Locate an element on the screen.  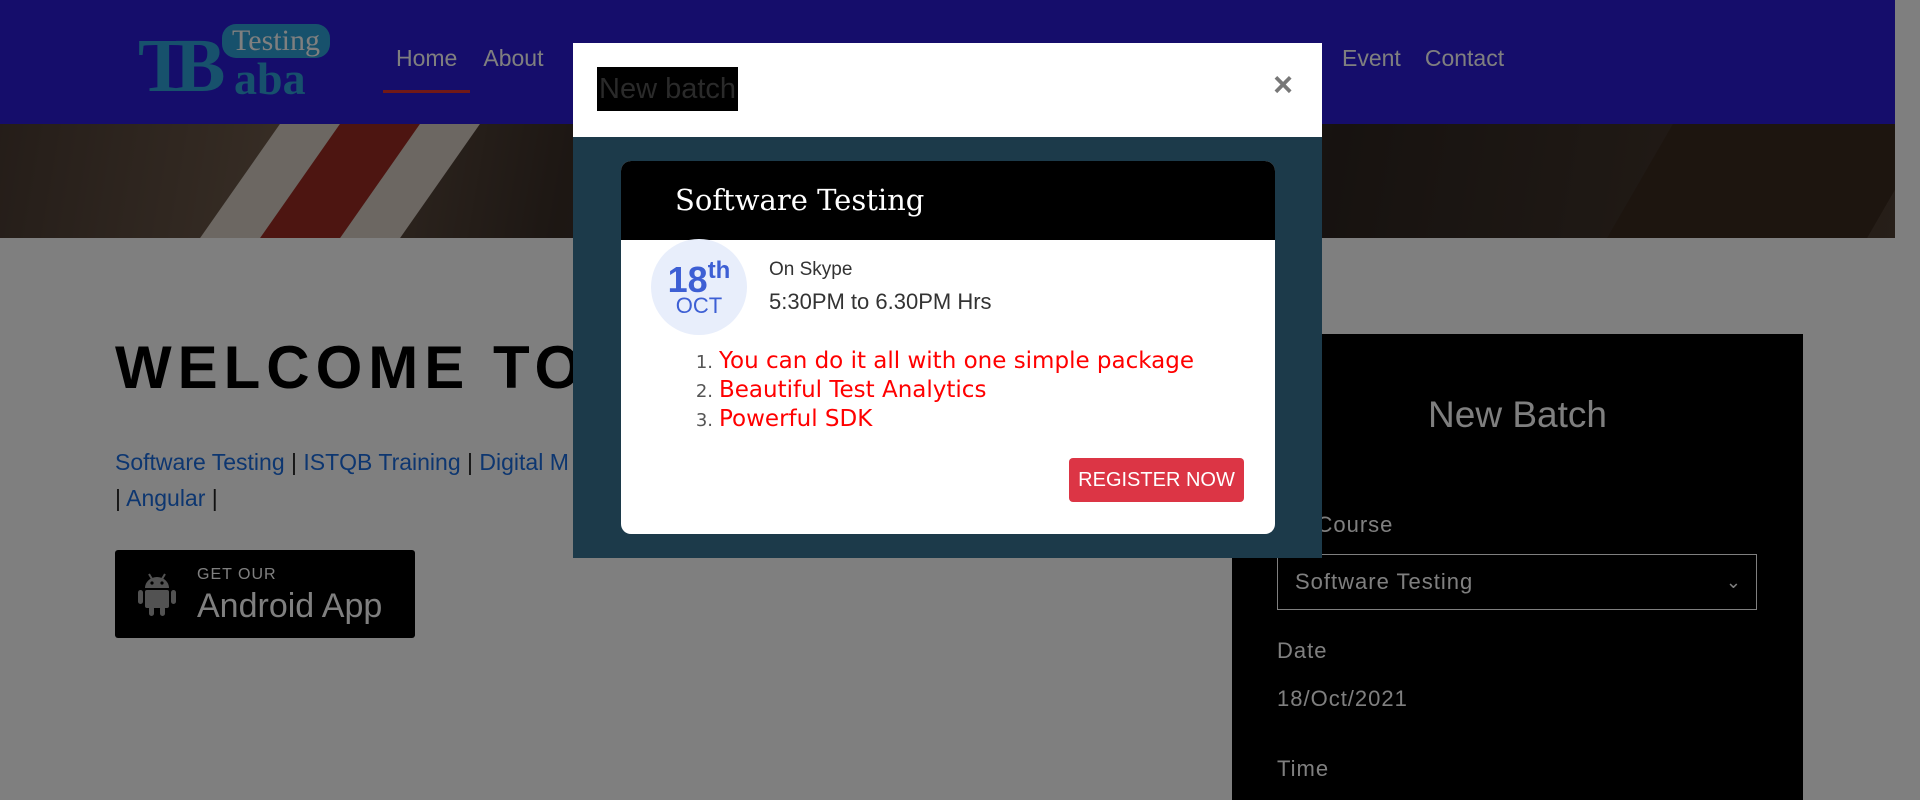
batch-time: 5:30PM to 6.30PM Hrs is located at coordinates (880, 301).